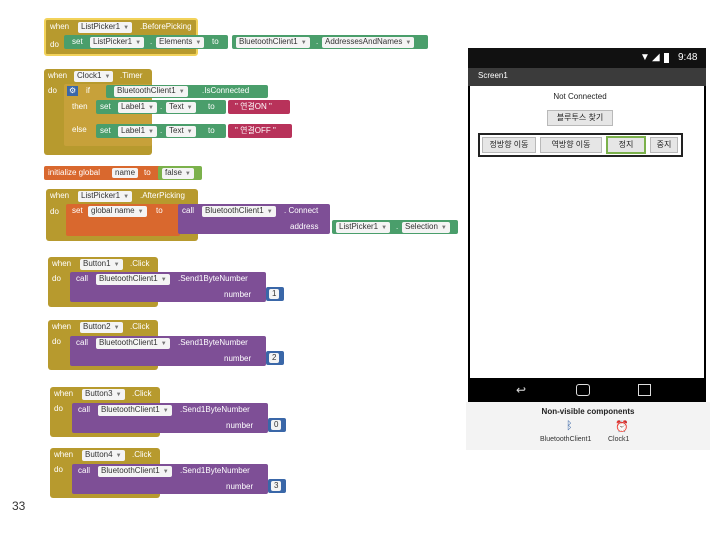  What do you see at coordinates (273, 42) in the screenshot?
I see `source-dropdown: BluetoothClient1 ▼` at bounding box center [273, 42].